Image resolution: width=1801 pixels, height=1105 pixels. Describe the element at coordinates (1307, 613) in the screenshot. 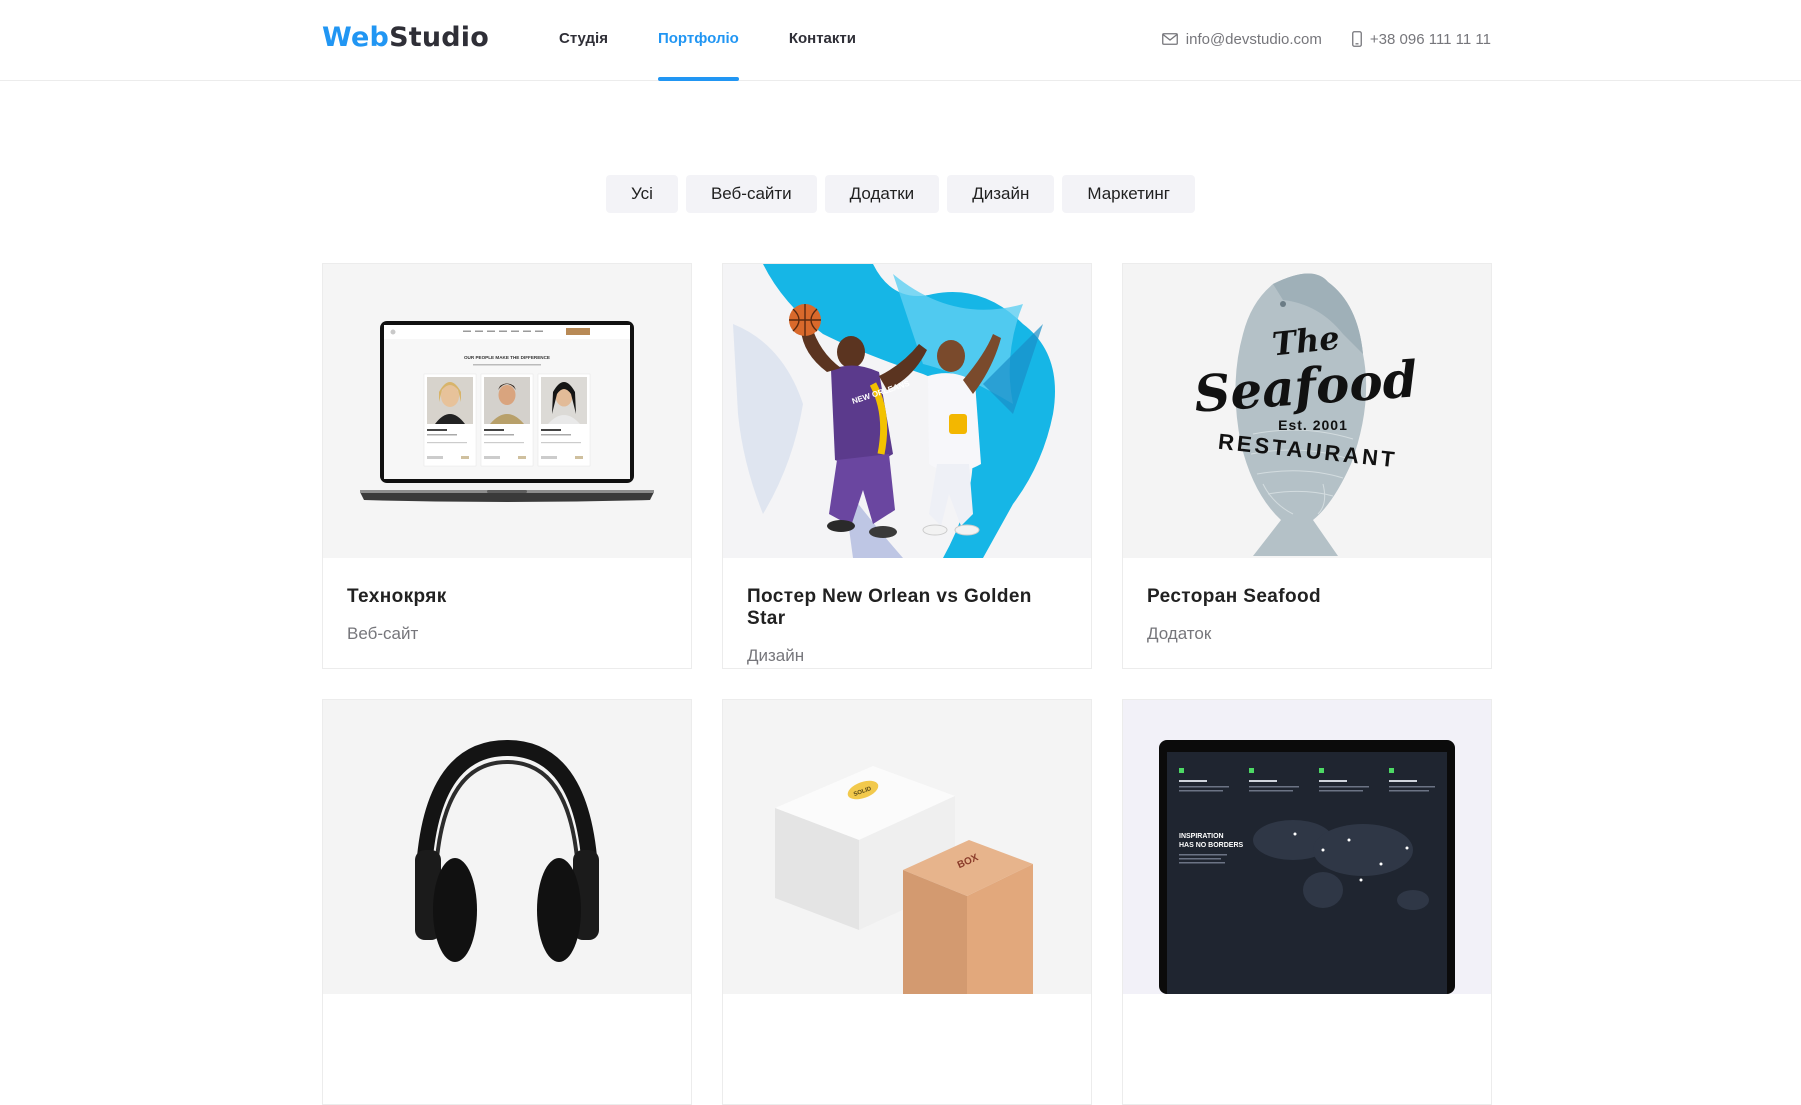

I see `card-body: Ресторан Seafood Додаток` at that location.